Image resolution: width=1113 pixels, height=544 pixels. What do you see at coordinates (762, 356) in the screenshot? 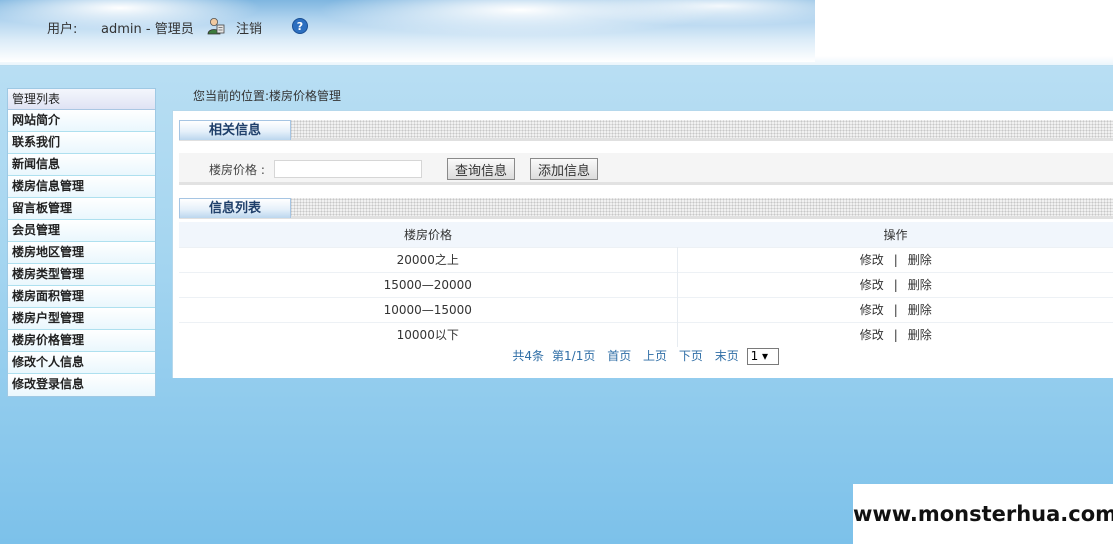
I see `page-select: 1 ▾` at bounding box center [762, 356].